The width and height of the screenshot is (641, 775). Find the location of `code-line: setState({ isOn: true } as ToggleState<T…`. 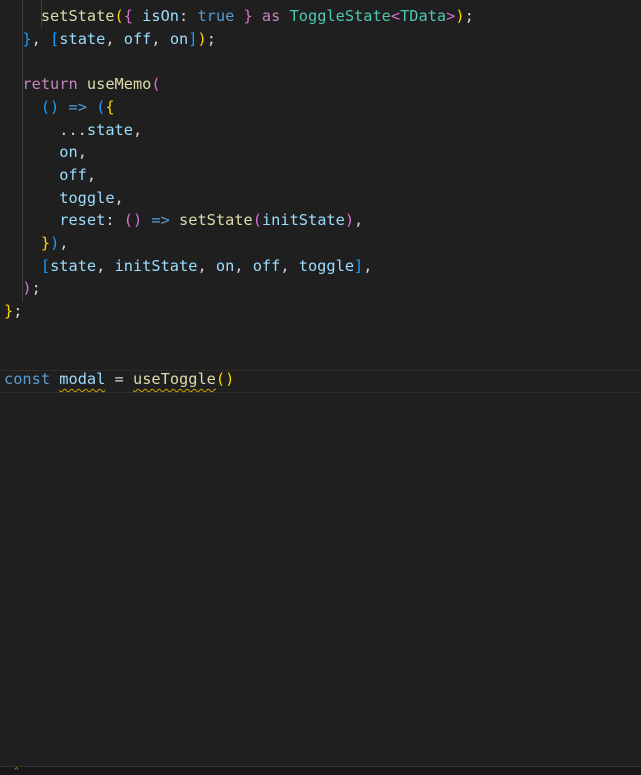

code-line: setState({ isOn: true } as ToggleState<T… is located at coordinates (237, 16).